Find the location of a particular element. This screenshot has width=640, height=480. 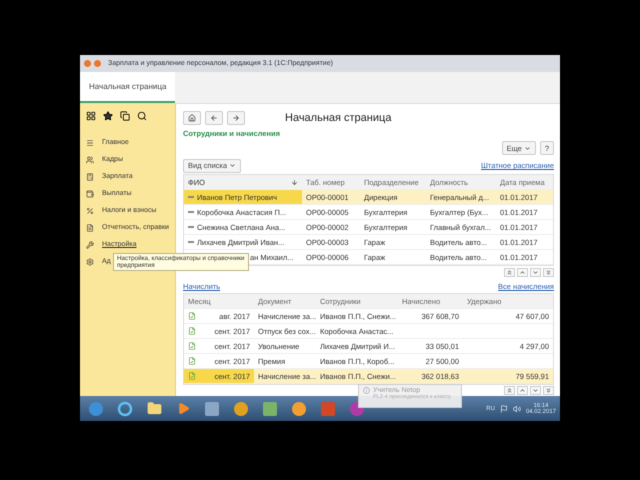

forward-arrow-icon is located at coordinates (236, 118).